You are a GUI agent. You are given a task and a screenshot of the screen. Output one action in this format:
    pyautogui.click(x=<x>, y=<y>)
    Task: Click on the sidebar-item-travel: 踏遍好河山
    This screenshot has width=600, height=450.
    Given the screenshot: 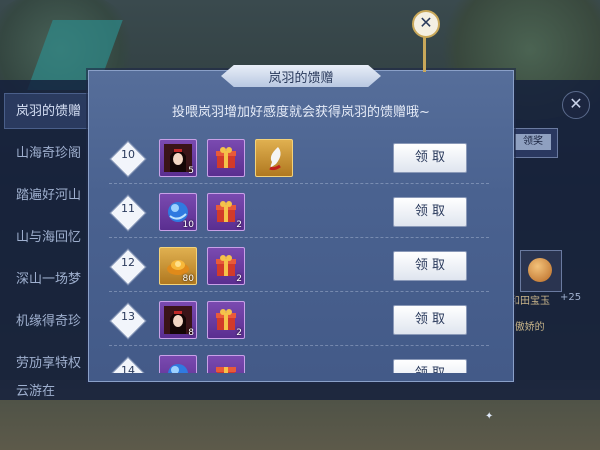 What is the action you would take?
    pyautogui.click(x=48, y=193)
    